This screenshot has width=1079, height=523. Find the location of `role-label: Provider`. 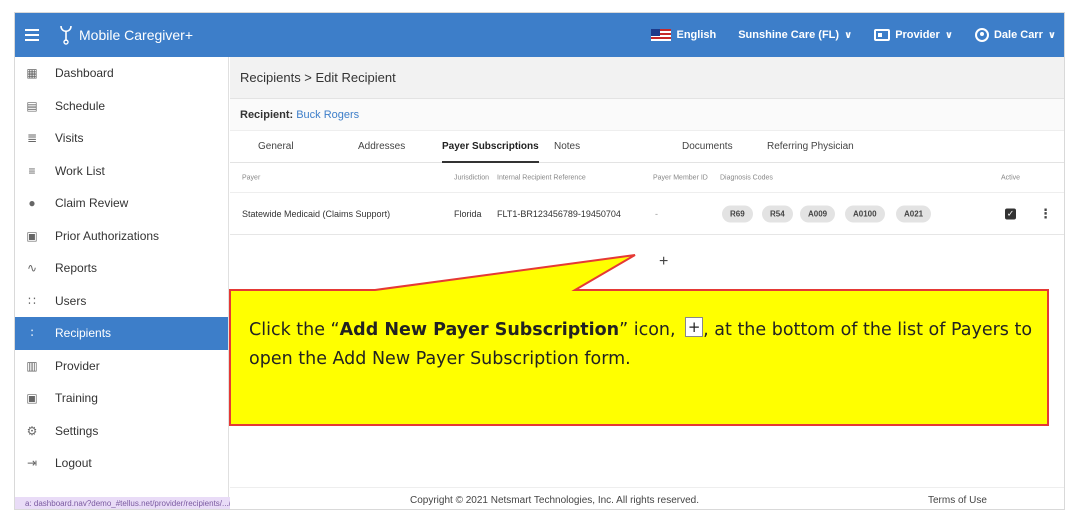

role-label: Provider is located at coordinates (917, 35).